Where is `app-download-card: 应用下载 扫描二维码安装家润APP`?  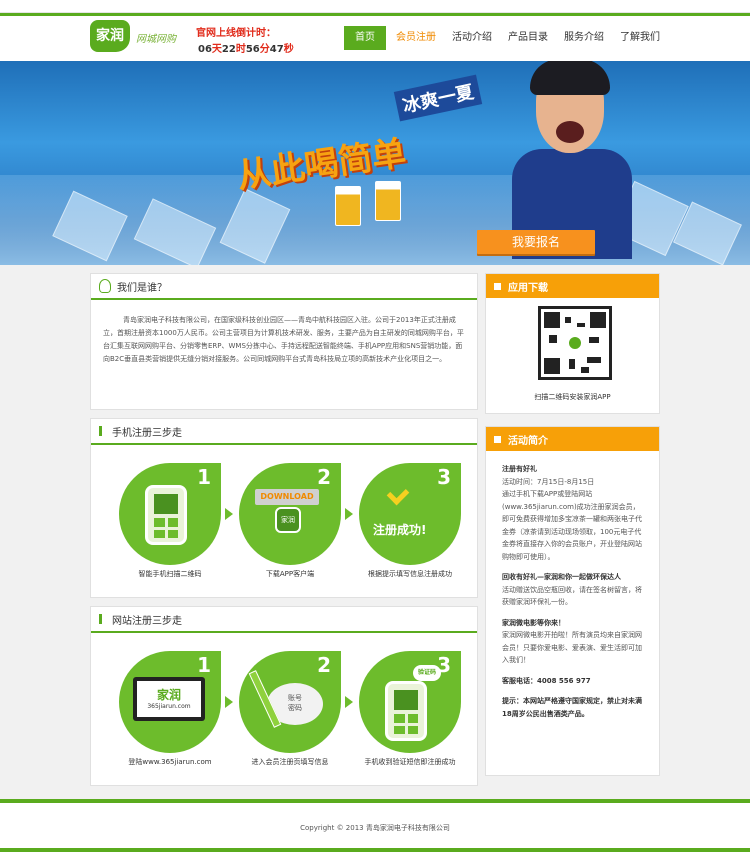
app-download-card: 应用下载 扫描二维码安装家润APP is located at coordinates (572, 343).